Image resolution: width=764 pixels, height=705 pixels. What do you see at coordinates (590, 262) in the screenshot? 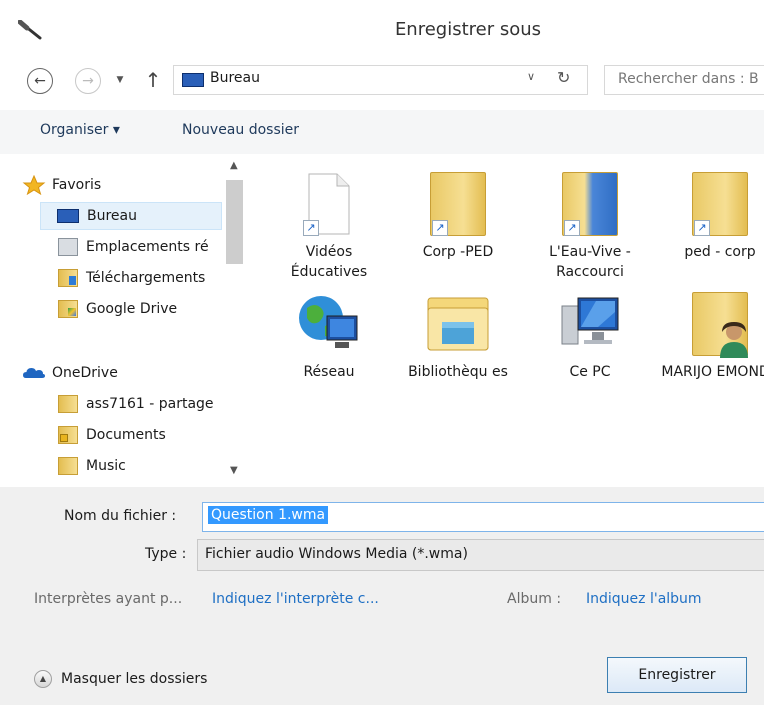
I see `file-label: L'Eau-Vive - Raccourci` at bounding box center [590, 262].